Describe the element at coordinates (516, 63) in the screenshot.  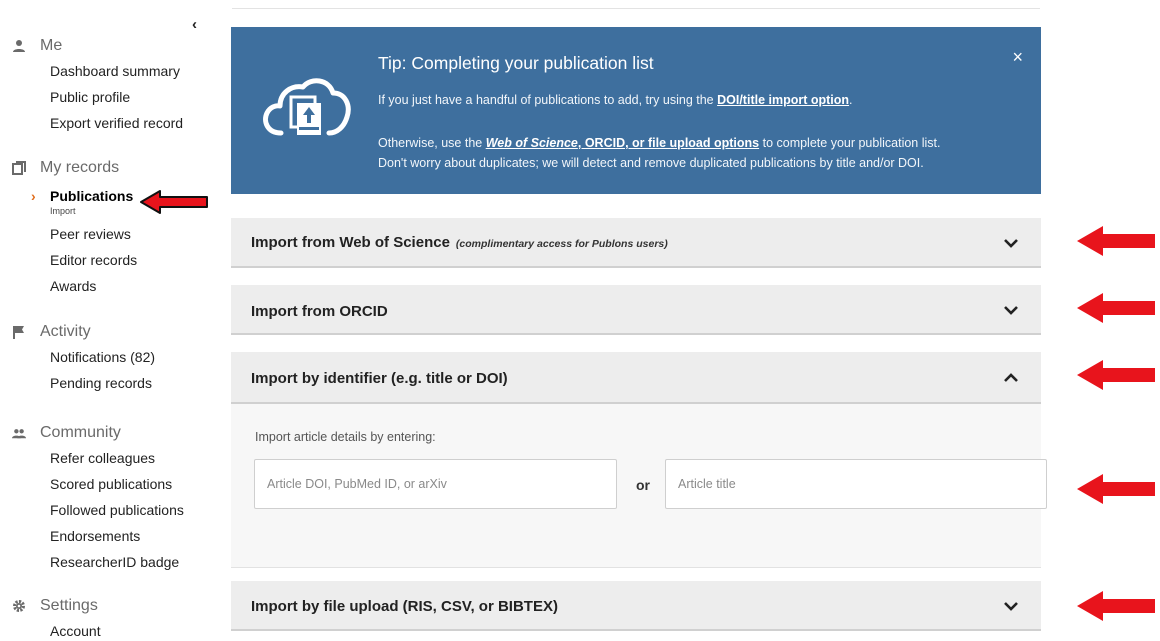
I see `tip-title: Tip: Completing your publication list` at that location.